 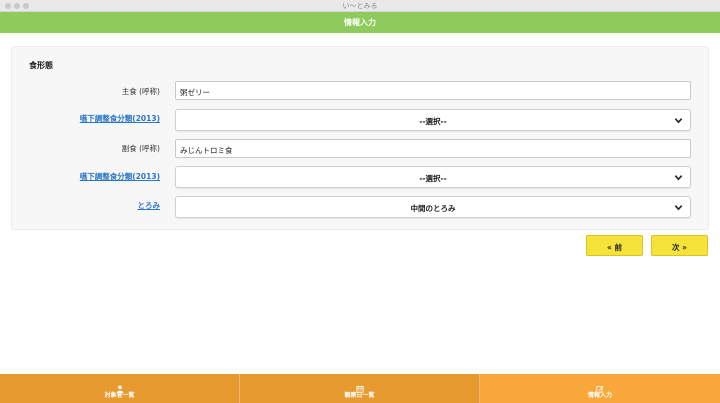 I want to click on prev-button: « 前, so click(x=614, y=245).